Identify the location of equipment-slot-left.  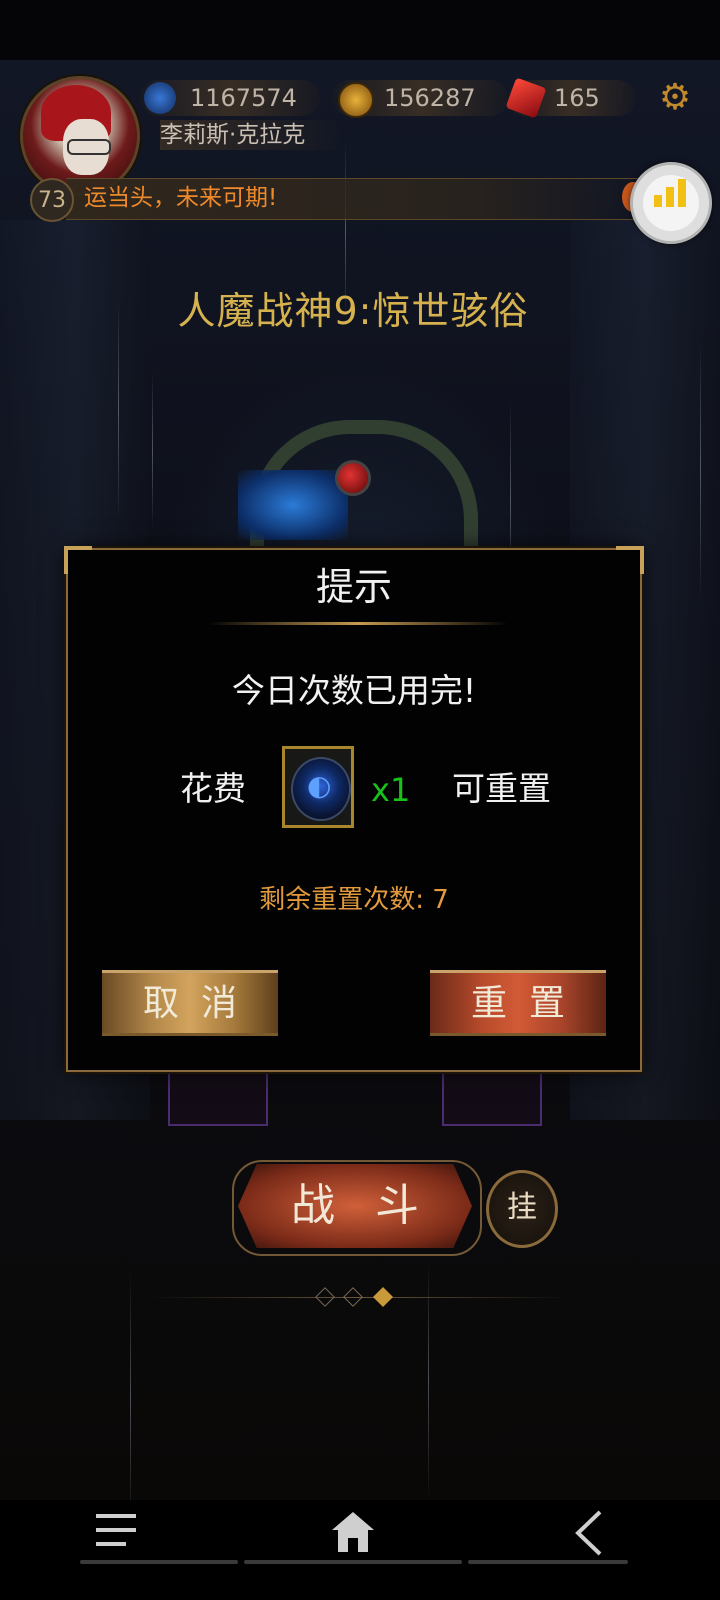
(218, 1097).